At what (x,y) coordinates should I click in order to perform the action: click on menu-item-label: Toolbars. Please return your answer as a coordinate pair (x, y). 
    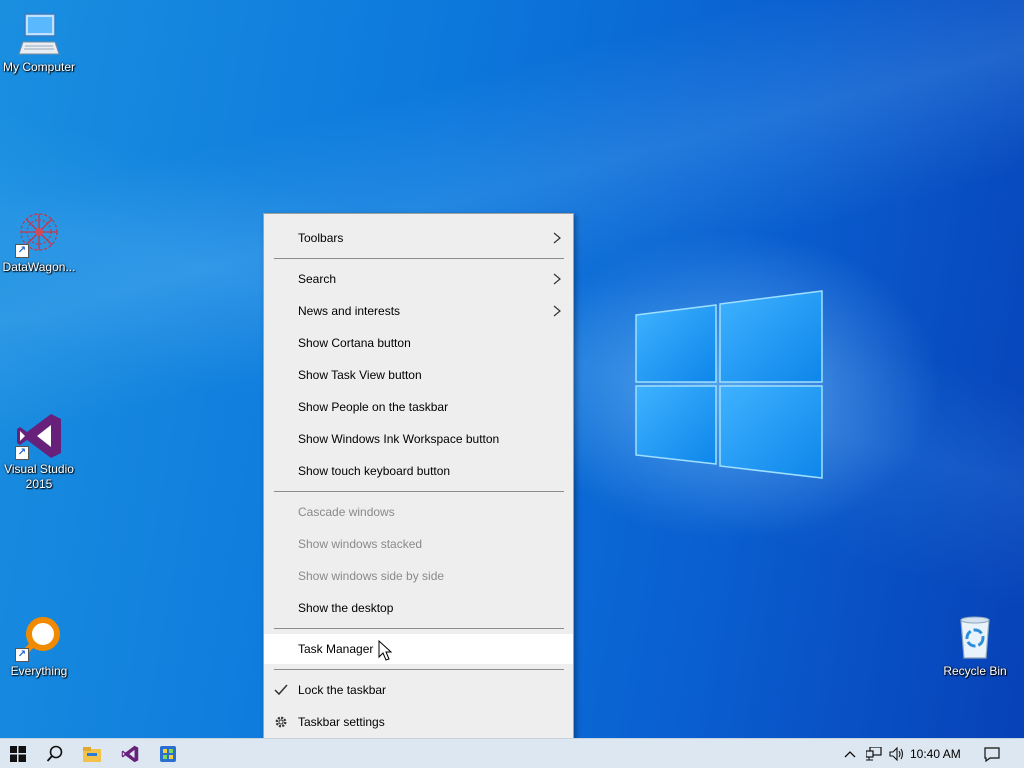
    Looking at the image, I should click on (321, 238).